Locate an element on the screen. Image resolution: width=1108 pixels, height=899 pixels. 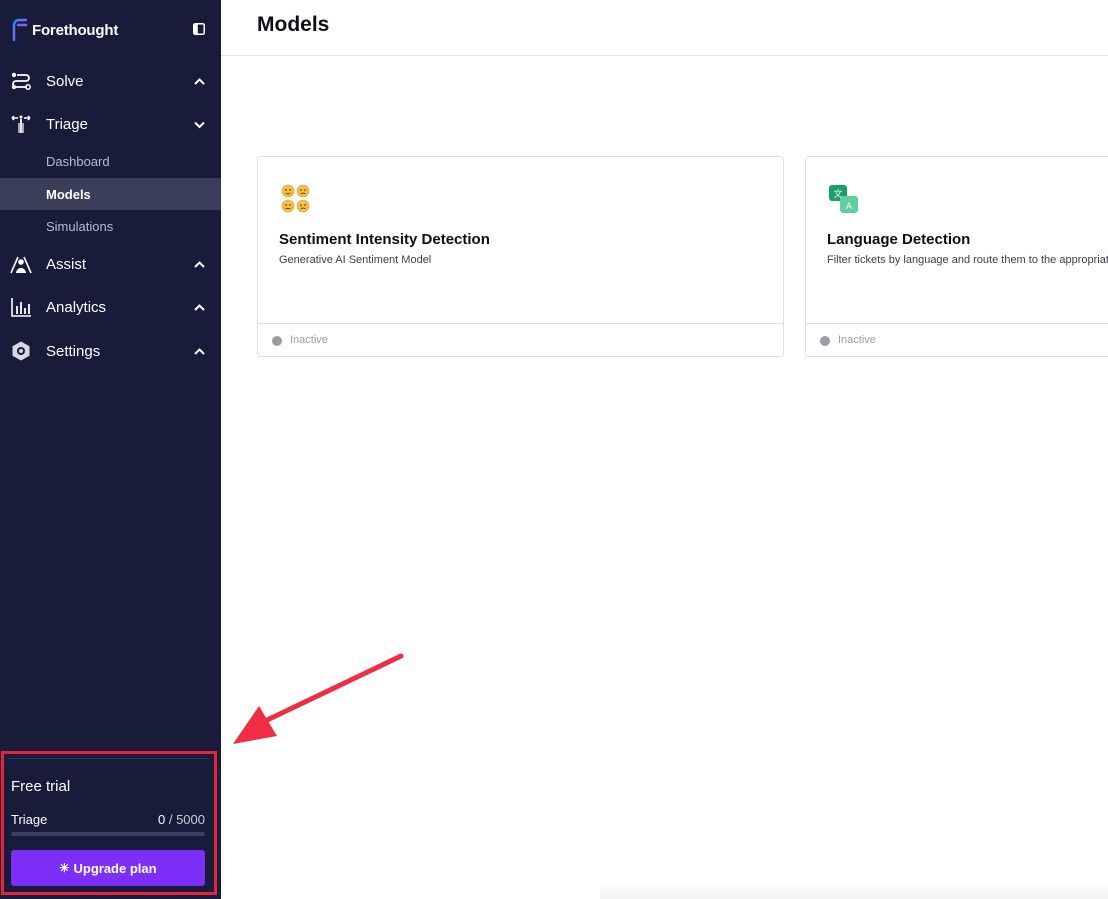
trial-usage-count: 0 / 5000 is located at coordinates (181, 819).